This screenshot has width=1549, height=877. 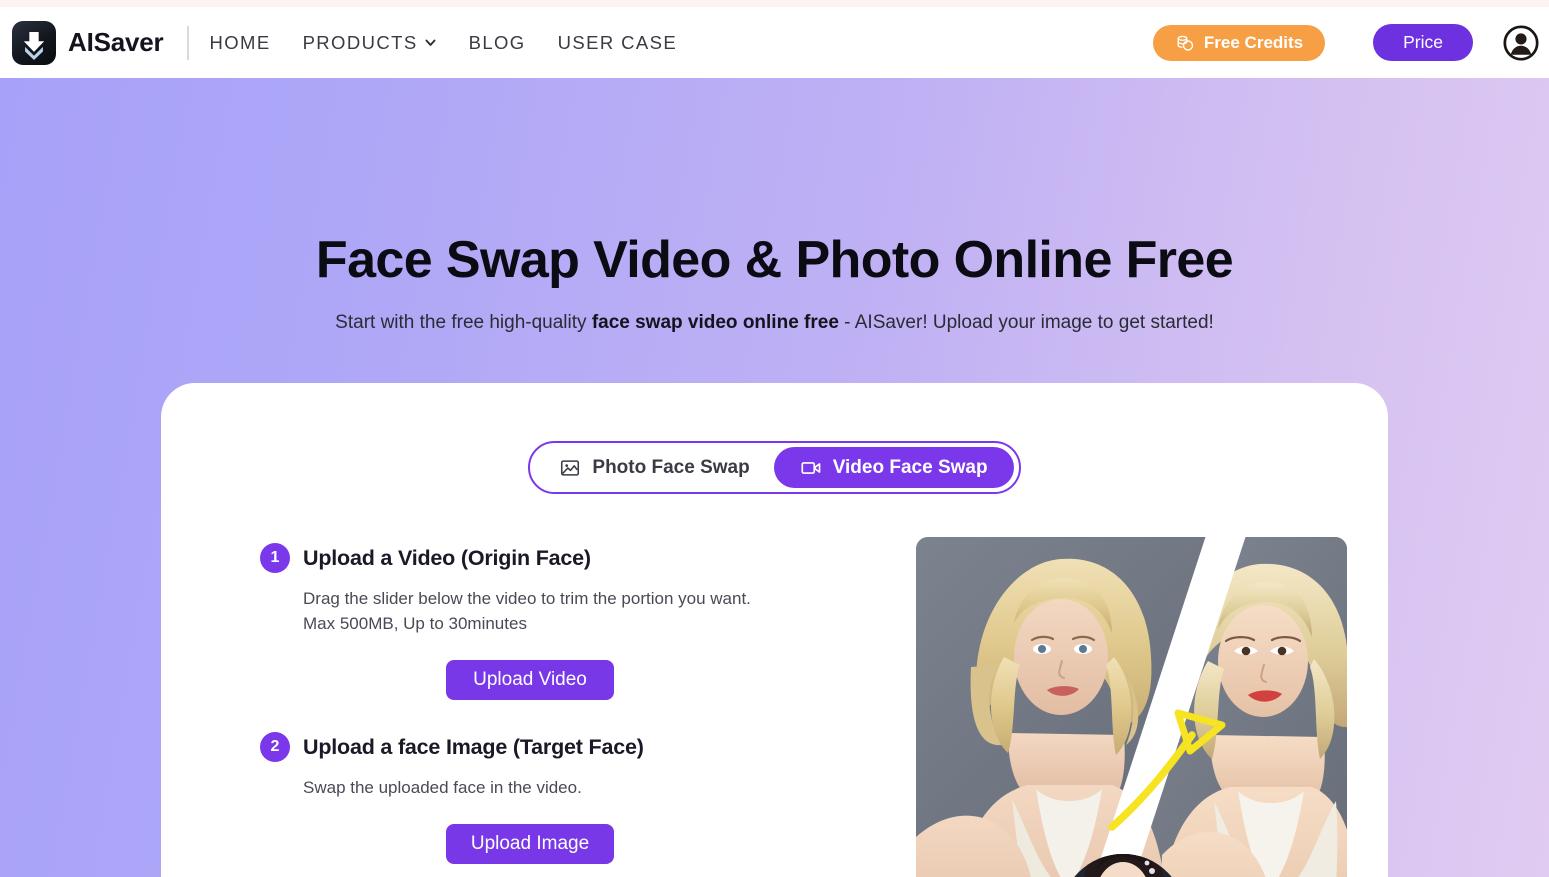 What do you see at coordinates (34, 42) in the screenshot?
I see `download-arrow-logo-icon` at bounding box center [34, 42].